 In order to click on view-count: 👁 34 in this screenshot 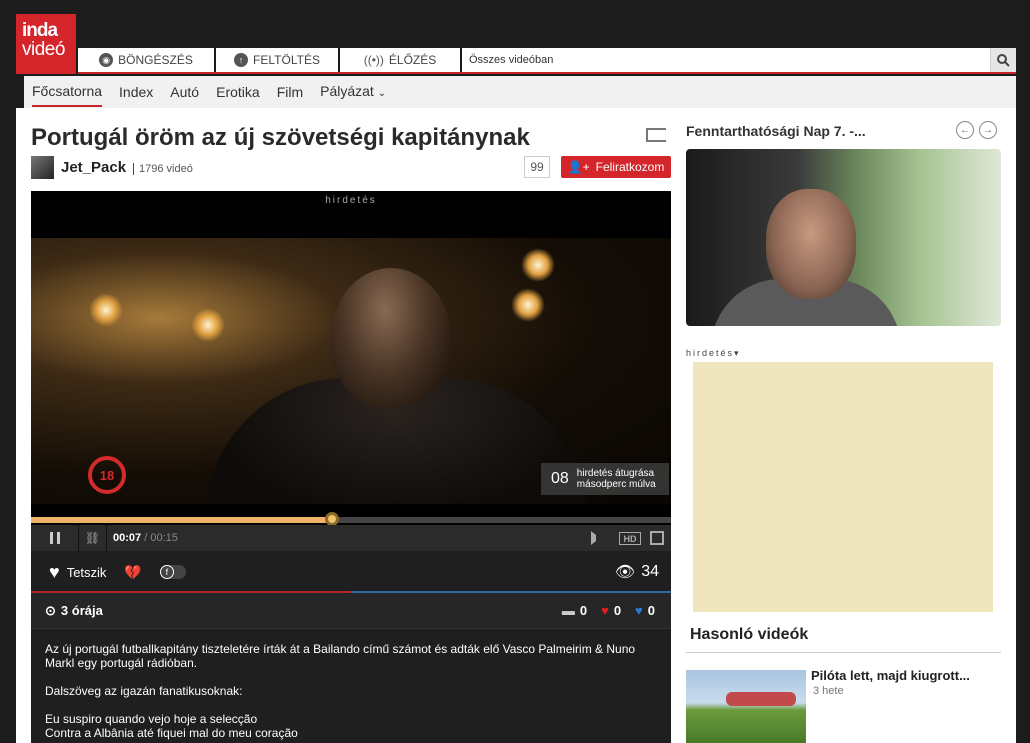, I will do `click(637, 572)`.